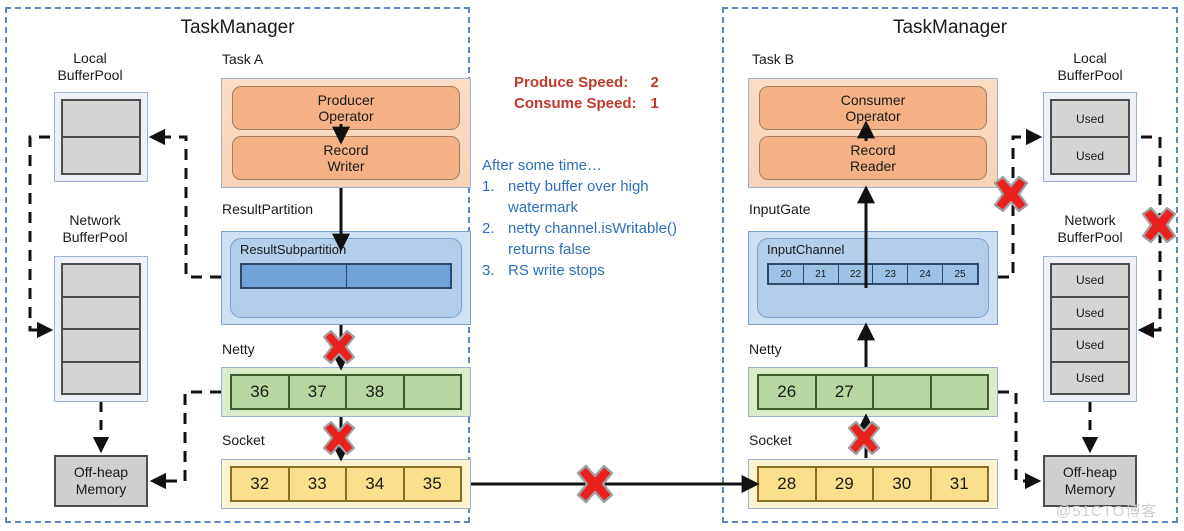  What do you see at coordinates (873, 116) in the screenshot?
I see `consumer-operator-line2: Operator` at bounding box center [873, 116].